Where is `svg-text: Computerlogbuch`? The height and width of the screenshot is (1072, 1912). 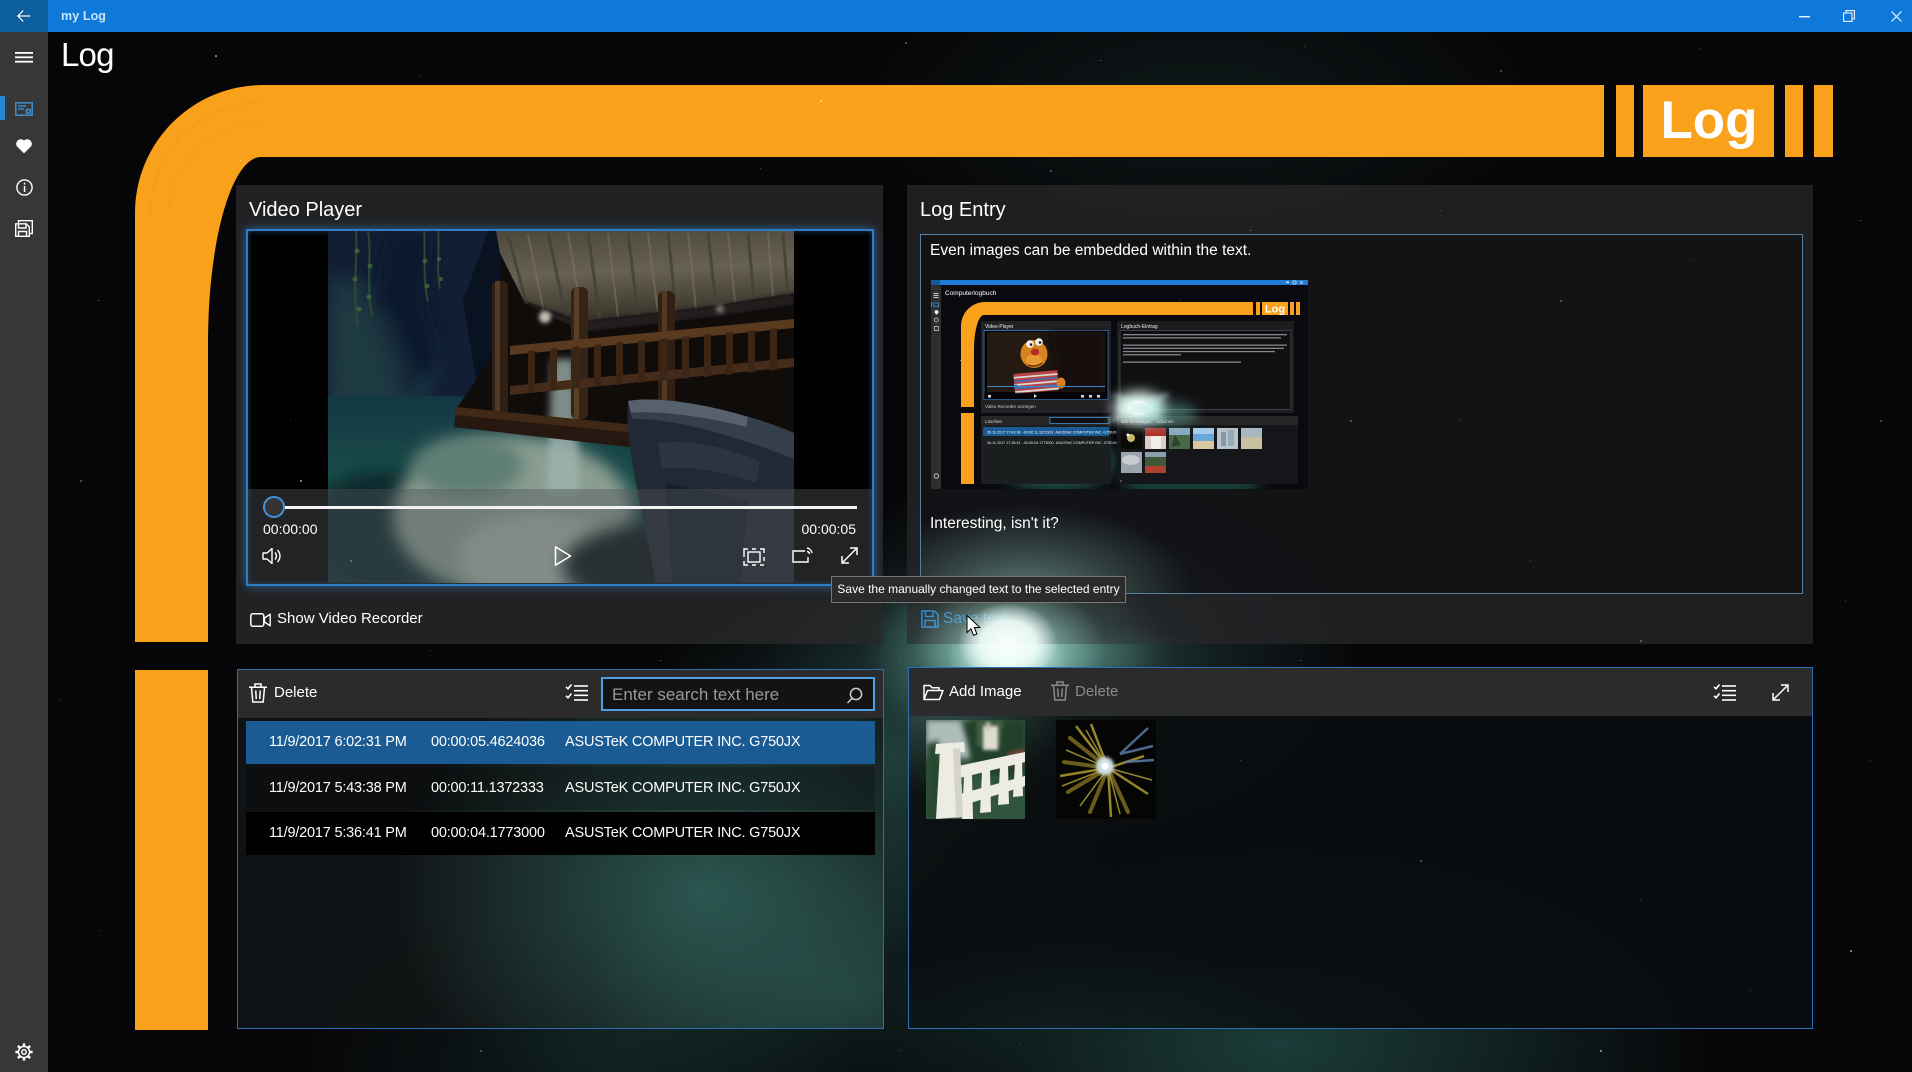
svg-text: Computerlogbuch is located at coordinates (971, 293).